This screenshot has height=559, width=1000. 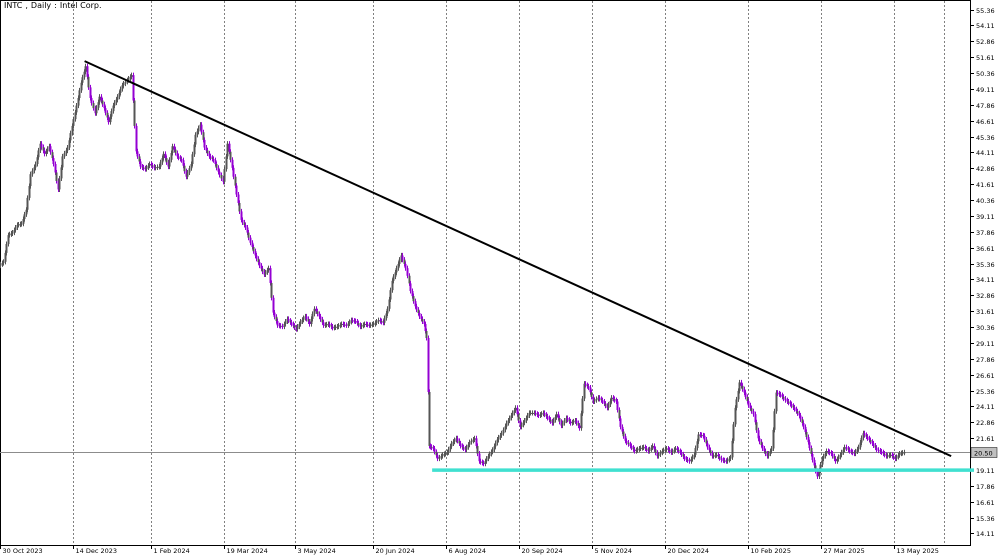 I want to click on y-tick-label: 35.36, so click(x=985, y=265).